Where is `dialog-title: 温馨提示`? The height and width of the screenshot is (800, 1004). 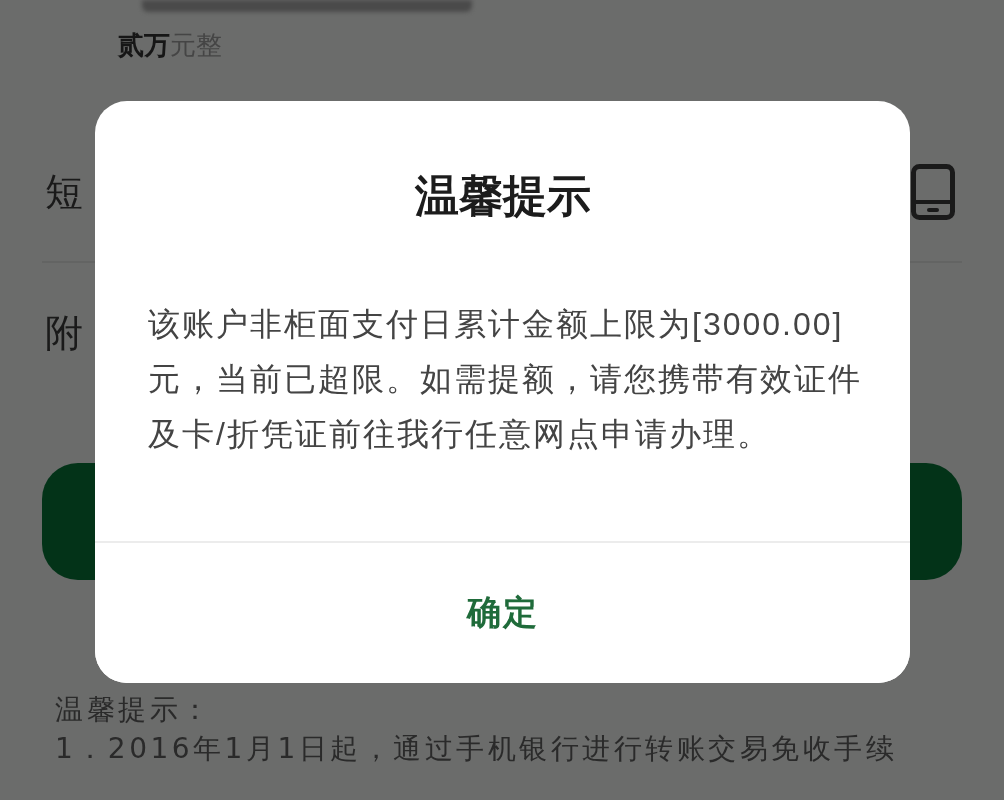 dialog-title: 温馨提示 is located at coordinates (502, 196).